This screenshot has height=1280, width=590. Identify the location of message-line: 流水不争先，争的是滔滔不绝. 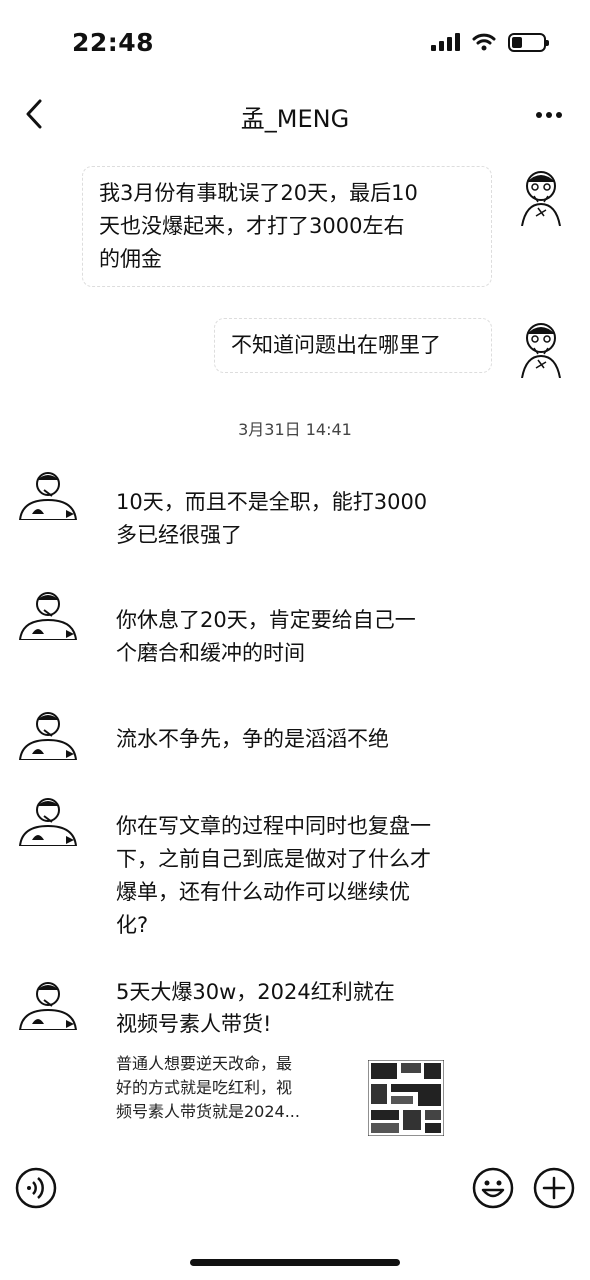
(252, 739).